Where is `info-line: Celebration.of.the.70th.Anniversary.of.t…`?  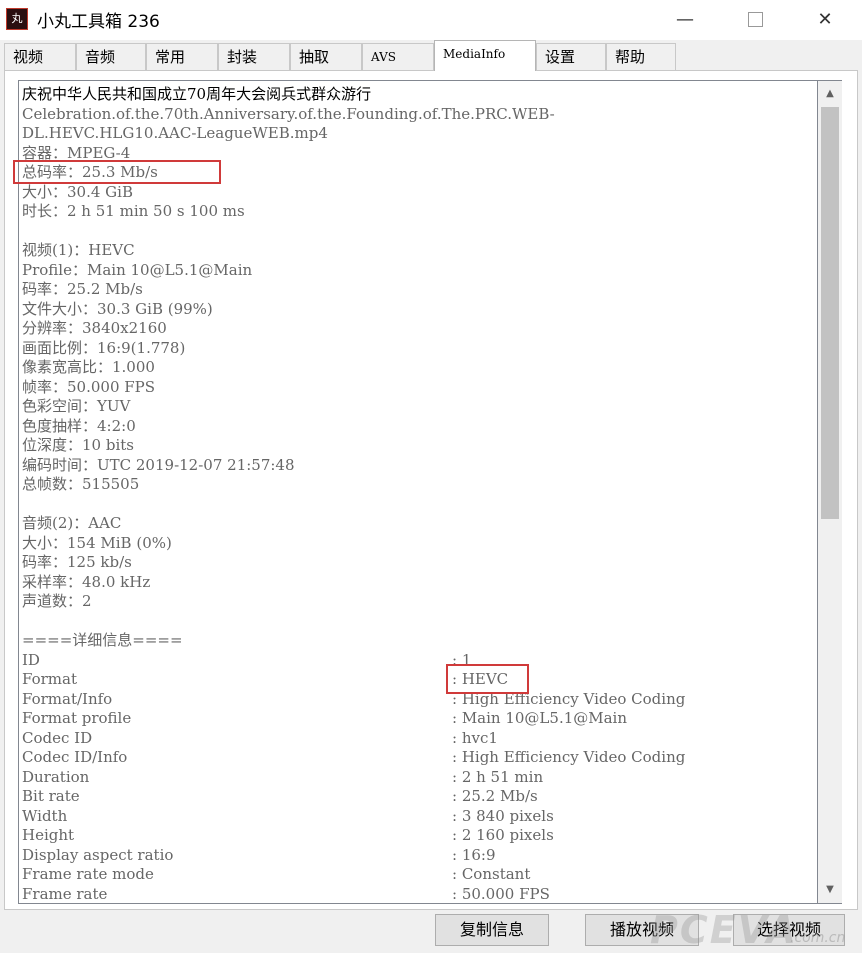
info-line: Celebration.of.the.70th.Anniversary.of.t… is located at coordinates (288, 113).